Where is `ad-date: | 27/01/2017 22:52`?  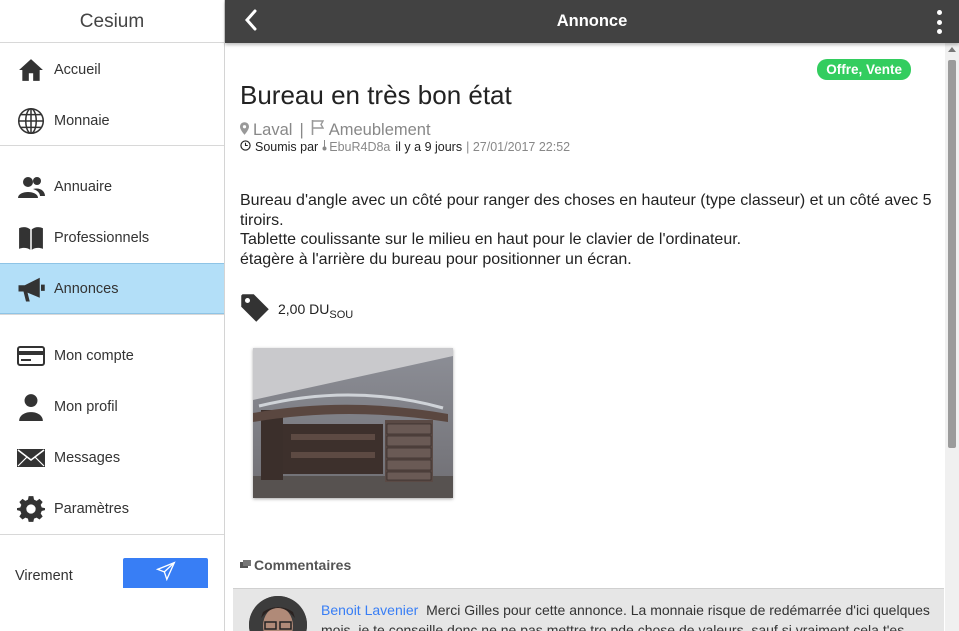
ad-date: | 27/01/2017 22:52 is located at coordinates (518, 147).